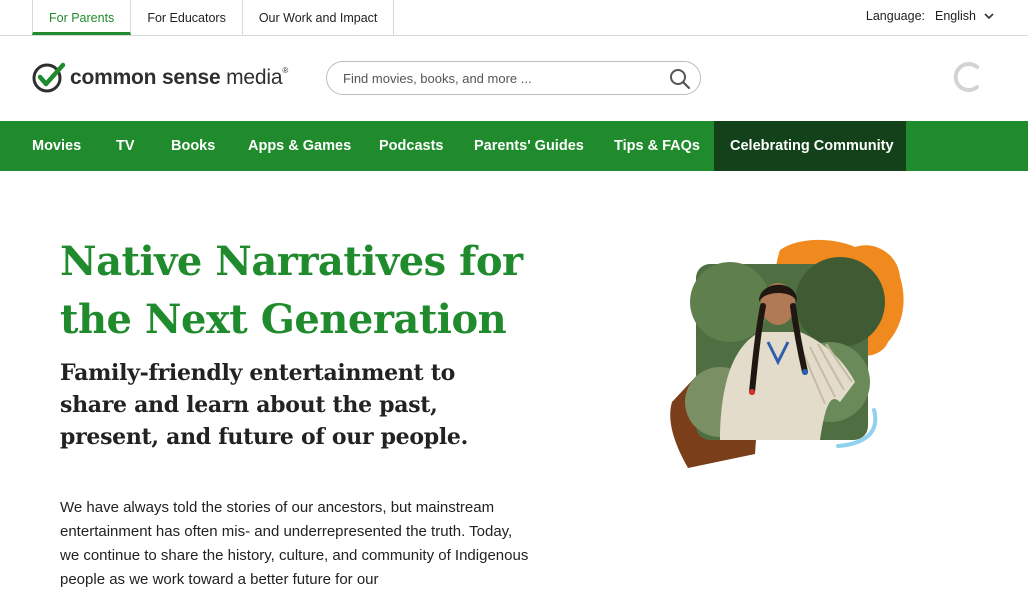 Image resolution: width=1028 pixels, height=592 pixels. I want to click on checkmark-logo-icon, so click(49, 77).